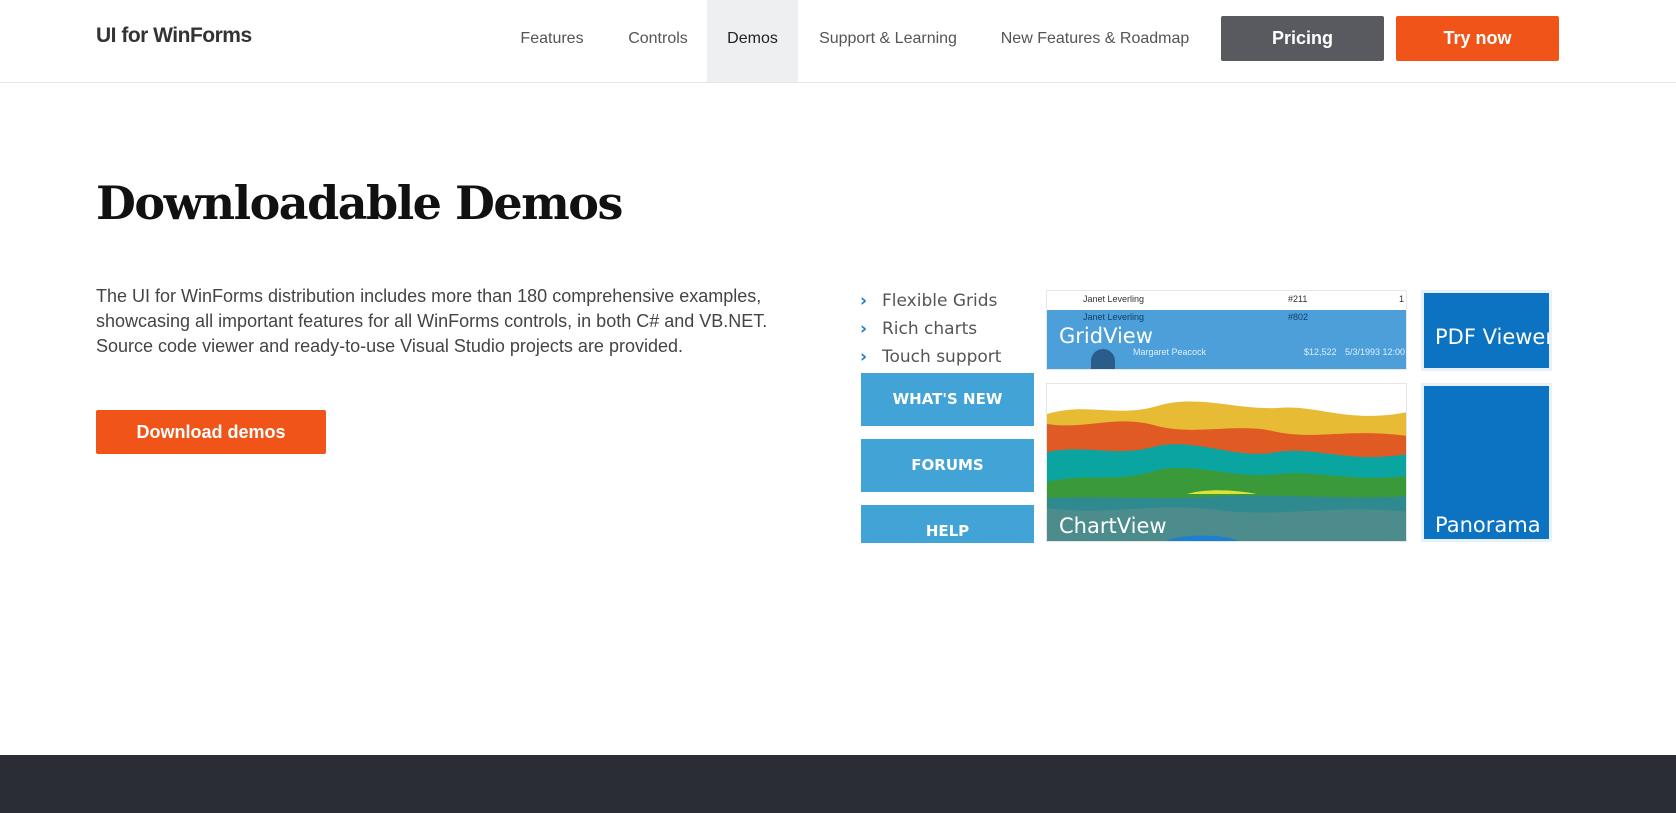 The image size is (1676, 813). What do you see at coordinates (1170, 352) in the screenshot?
I see `grid-cell-name: Margaret Peacock` at bounding box center [1170, 352].